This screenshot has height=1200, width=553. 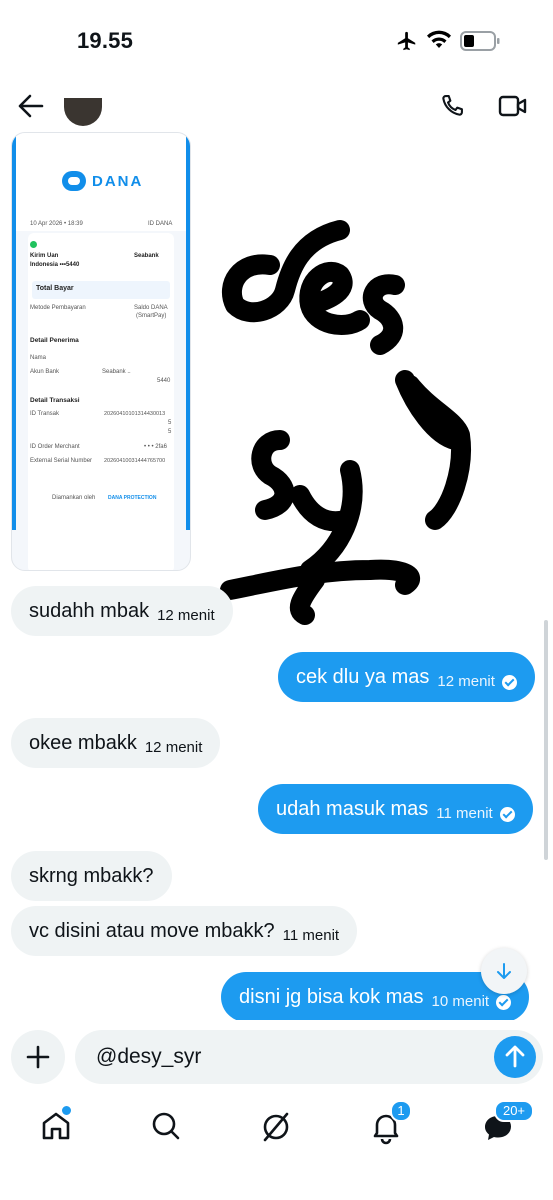 I want to click on notifications-badge: 1, so click(x=401, y=1111).